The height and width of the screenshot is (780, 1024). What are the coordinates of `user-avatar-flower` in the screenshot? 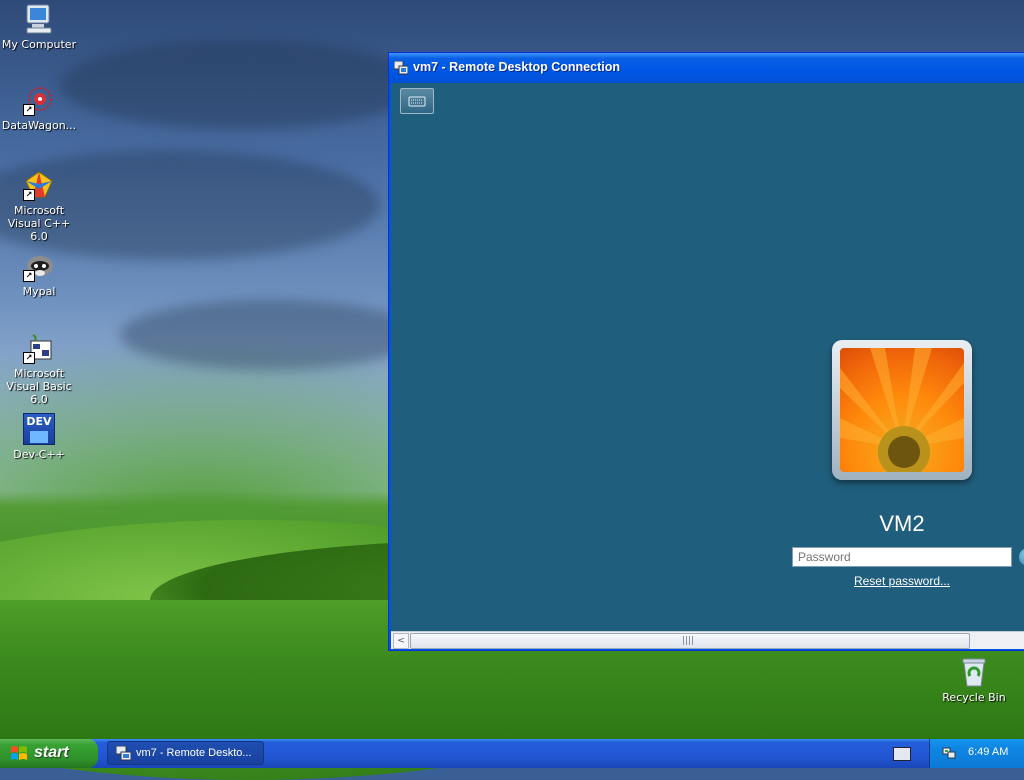 It's located at (902, 410).